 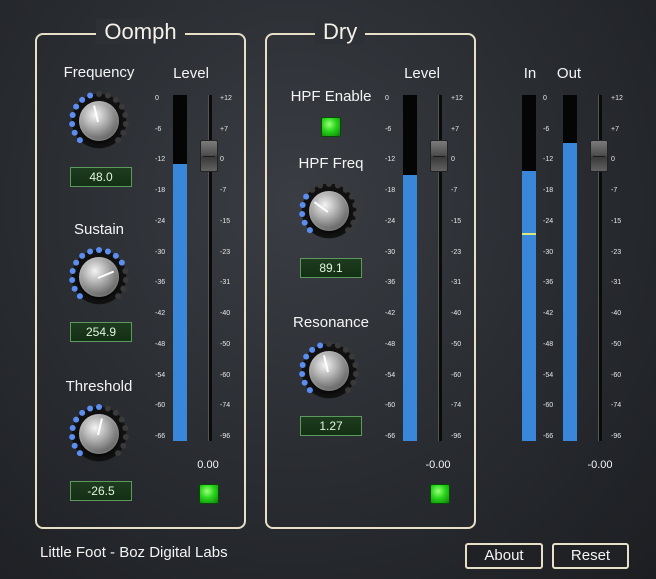 I want to click on dry-enable-button, so click(x=440, y=494).